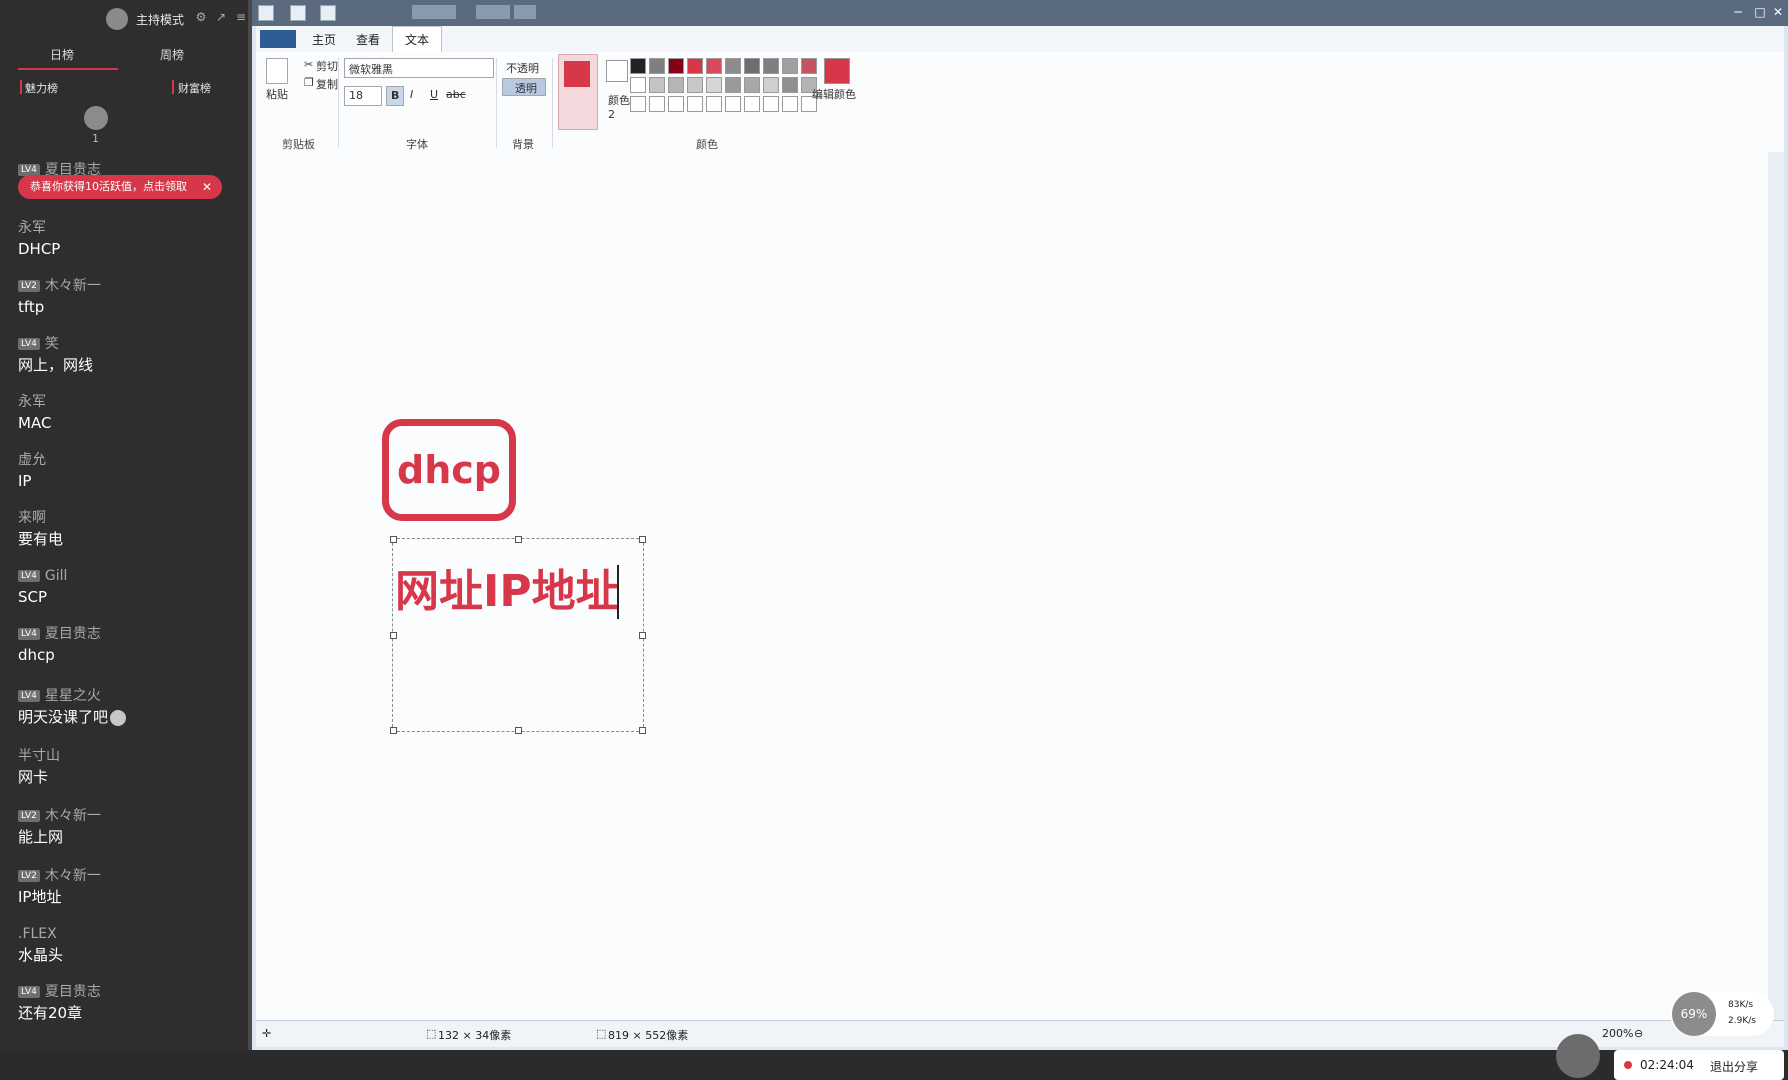  Describe the element at coordinates (277, 71) in the screenshot. I see `paste-icon` at that location.